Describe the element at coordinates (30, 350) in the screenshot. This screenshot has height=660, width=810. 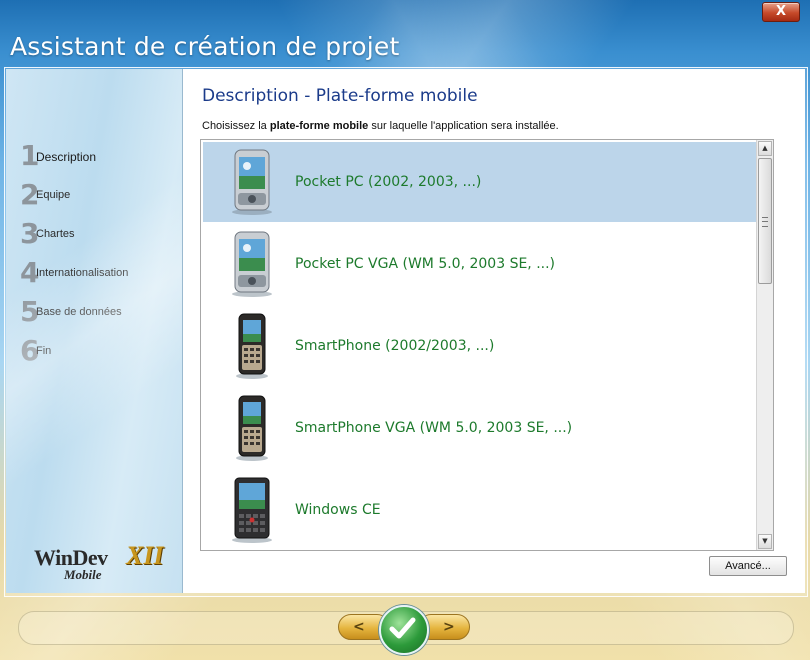
I see `step-number: 6` at that location.